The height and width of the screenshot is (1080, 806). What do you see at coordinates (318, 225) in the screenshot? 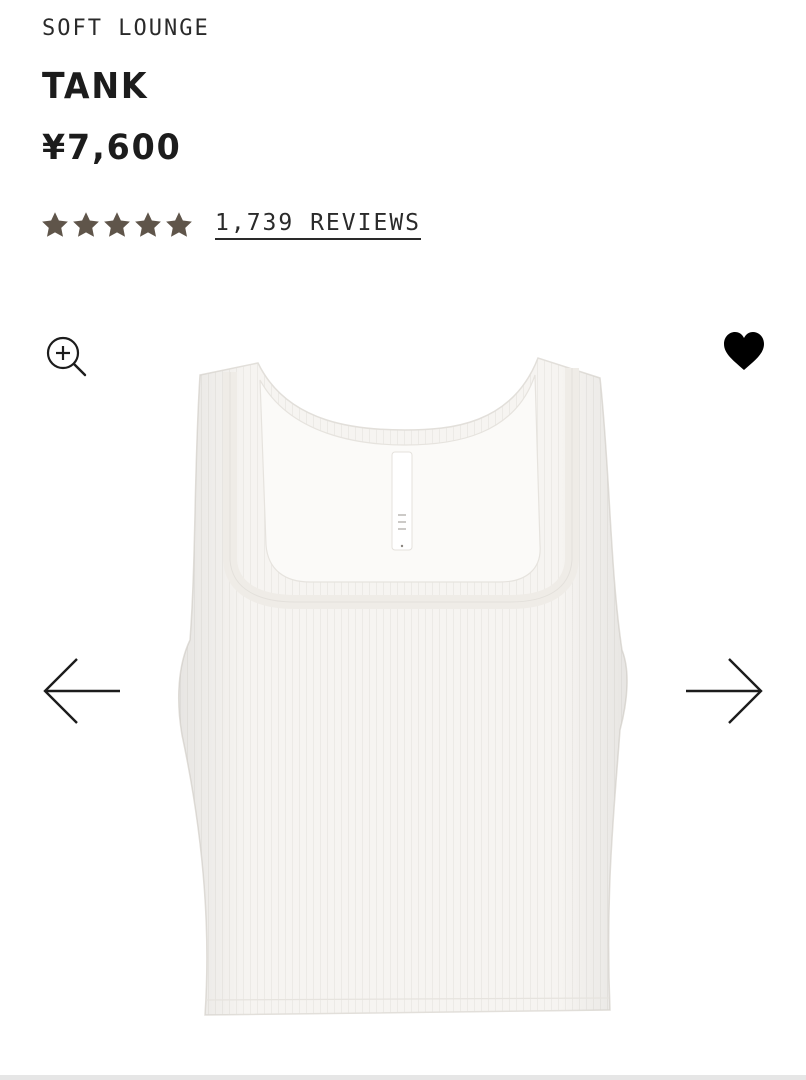
I see `reviews-link: 1,739 REVIEWS` at bounding box center [318, 225].